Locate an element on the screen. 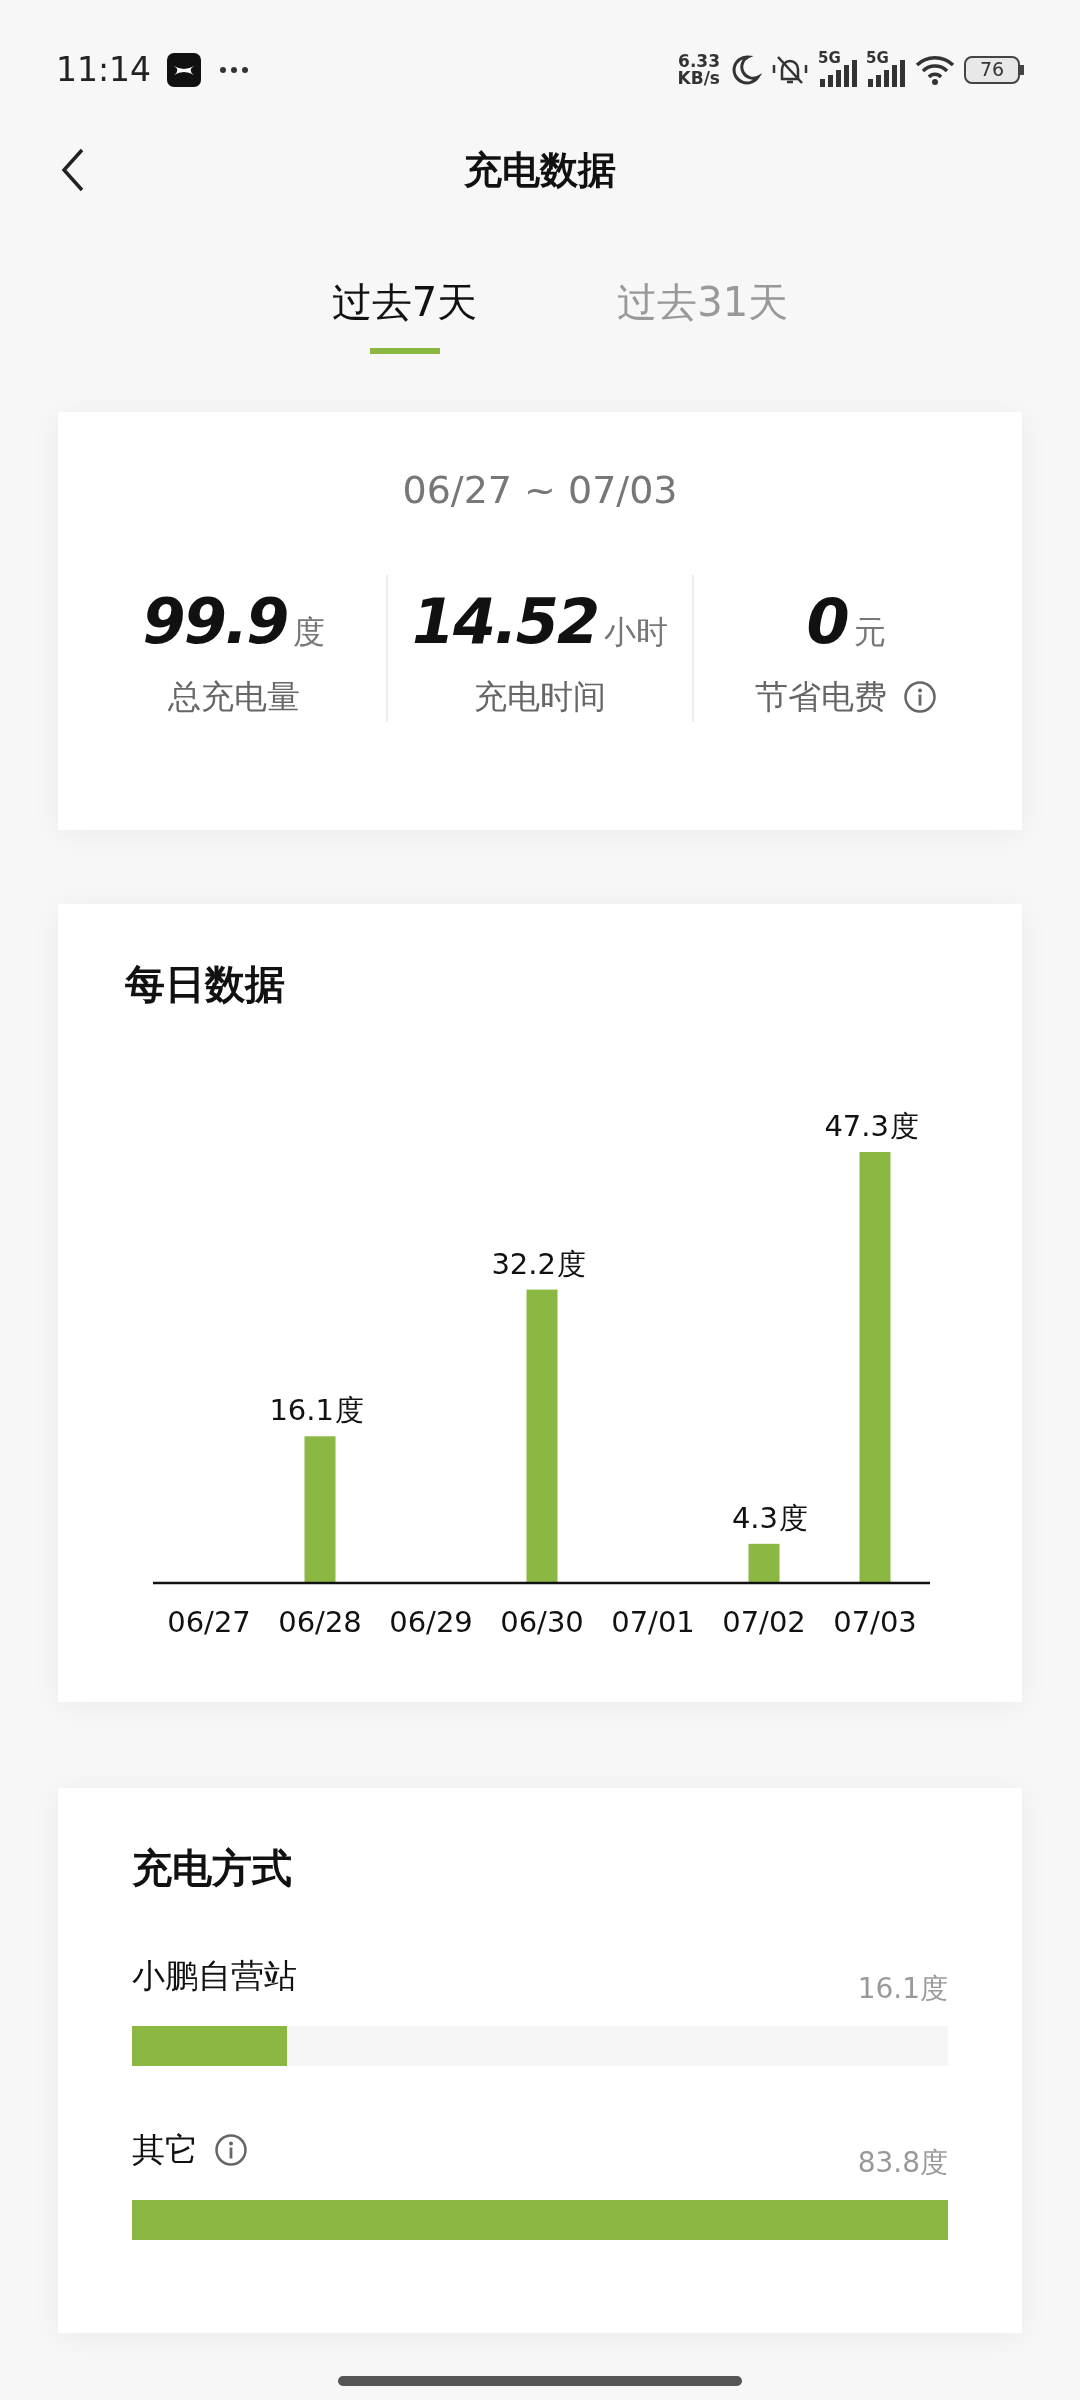  method-value: 16.1度 is located at coordinates (902, 1989).